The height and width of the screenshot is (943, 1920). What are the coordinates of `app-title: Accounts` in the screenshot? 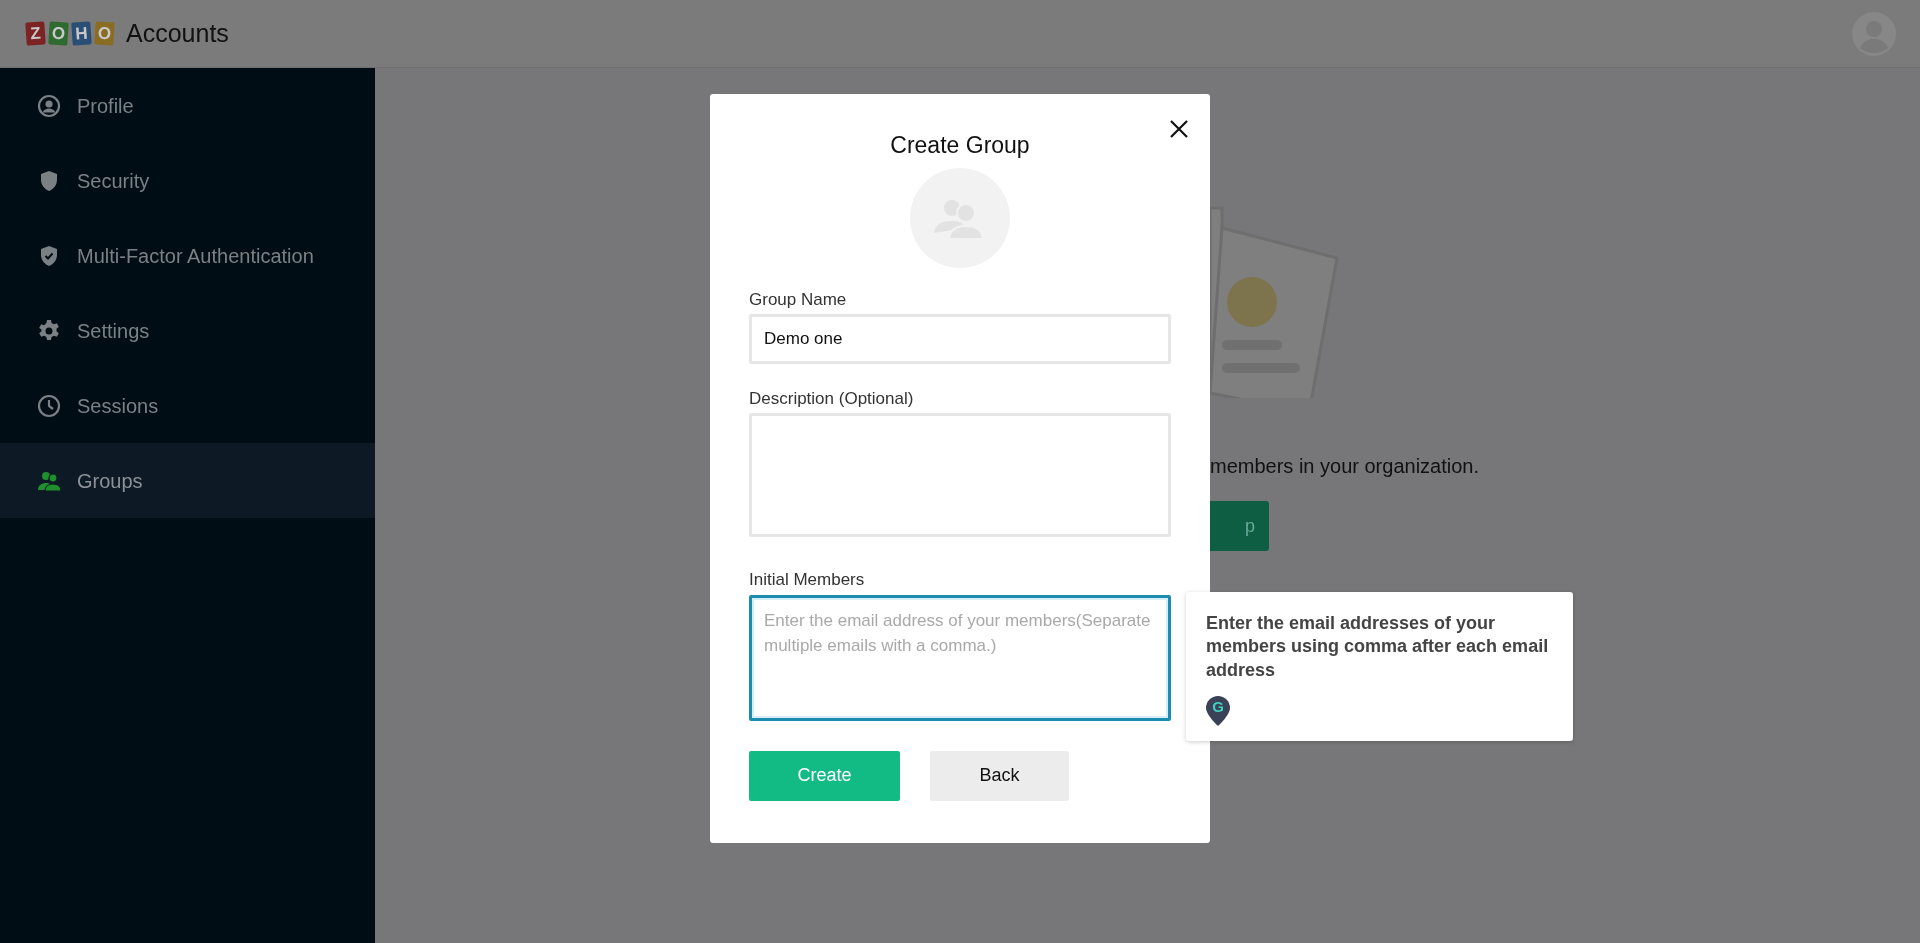 It's located at (177, 33).